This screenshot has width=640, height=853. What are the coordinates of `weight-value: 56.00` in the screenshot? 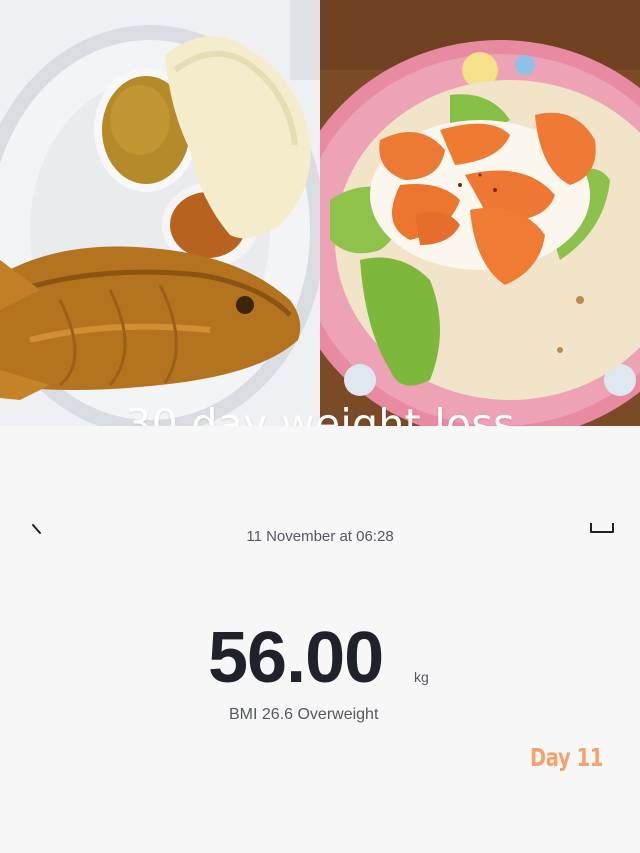 It's located at (296, 658).